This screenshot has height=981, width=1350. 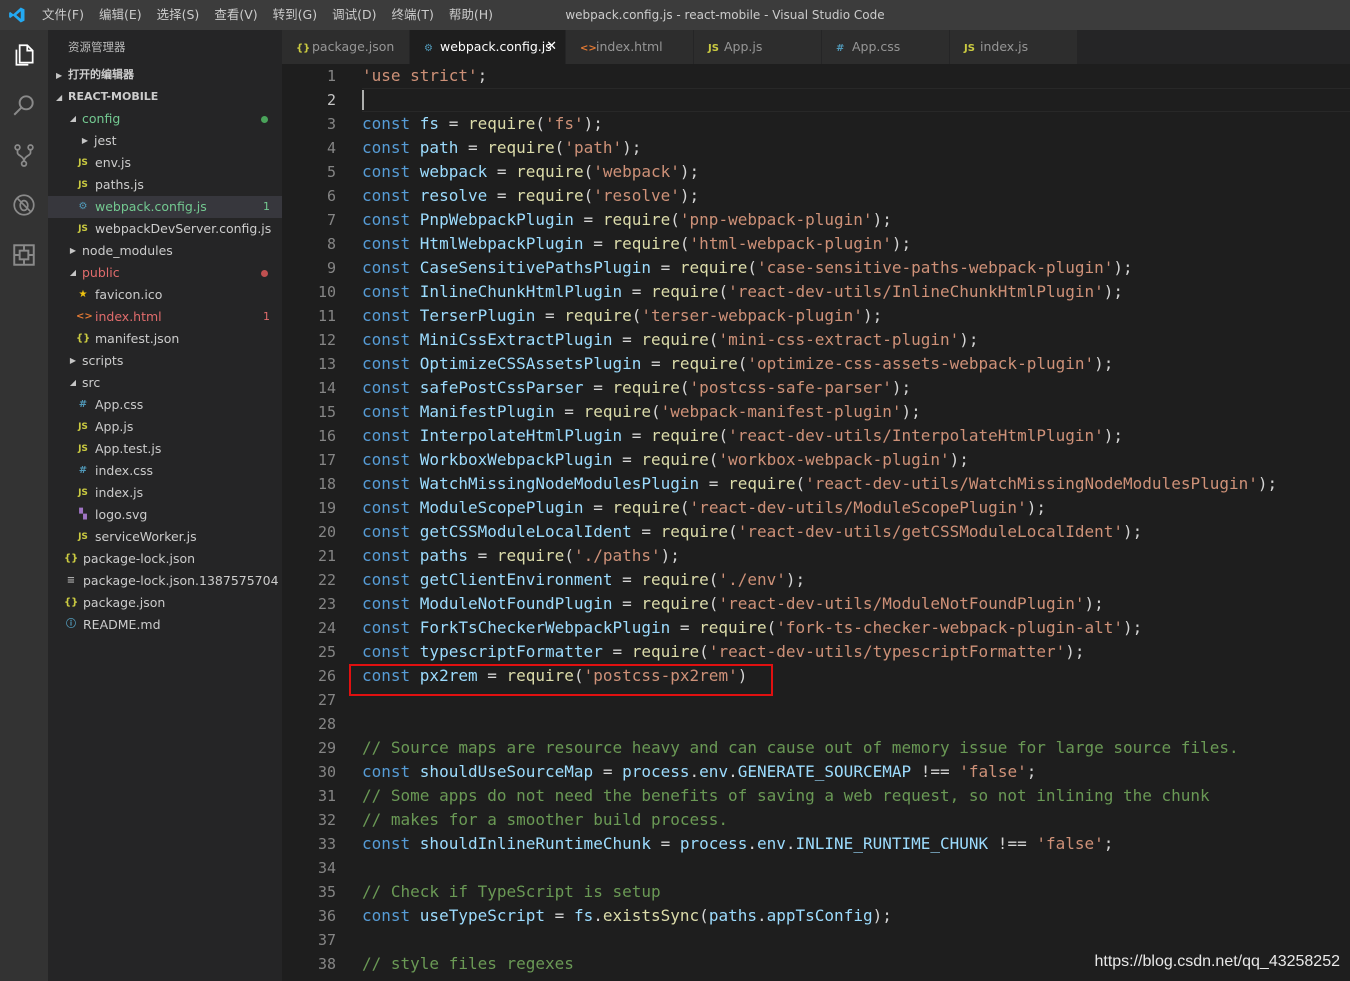 What do you see at coordinates (331, 76) in the screenshot?
I see `line-number: 1` at bounding box center [331, 76].